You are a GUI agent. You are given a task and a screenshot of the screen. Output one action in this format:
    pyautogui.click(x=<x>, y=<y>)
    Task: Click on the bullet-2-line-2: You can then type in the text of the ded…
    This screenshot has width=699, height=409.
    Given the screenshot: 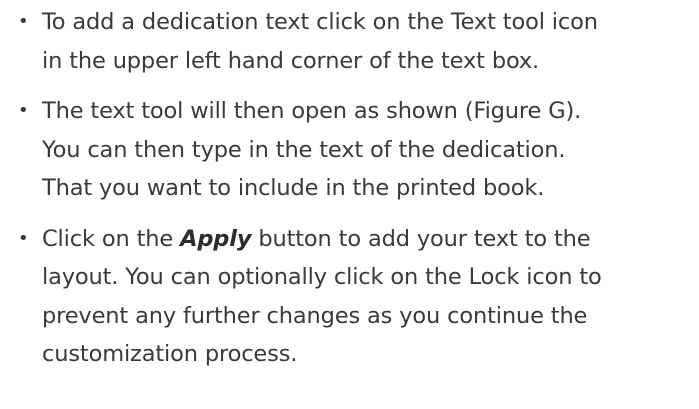 What is the action you would take?
    pyautogui.click(x=304, y=149)
    